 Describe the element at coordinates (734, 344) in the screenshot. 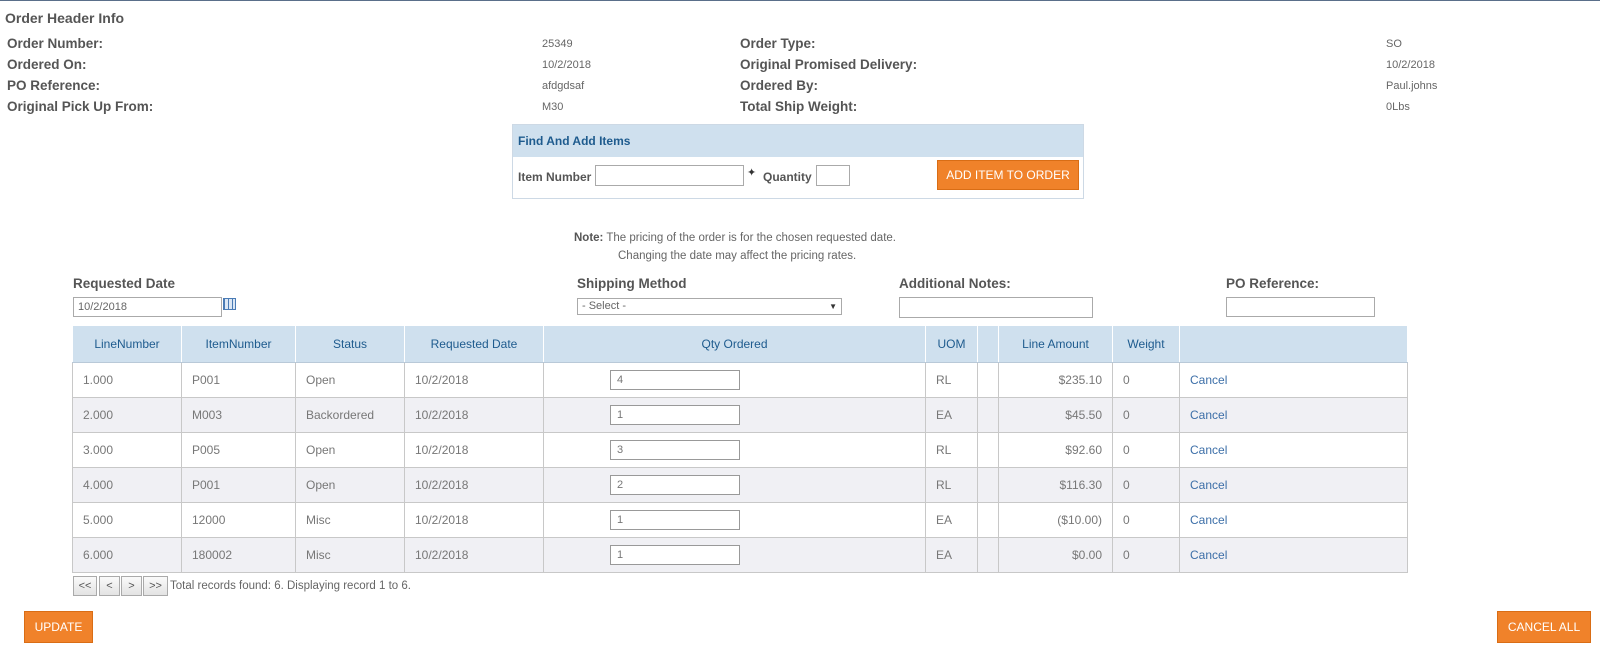

I see `col-qty-ordered: Qty Ordered` at that location.